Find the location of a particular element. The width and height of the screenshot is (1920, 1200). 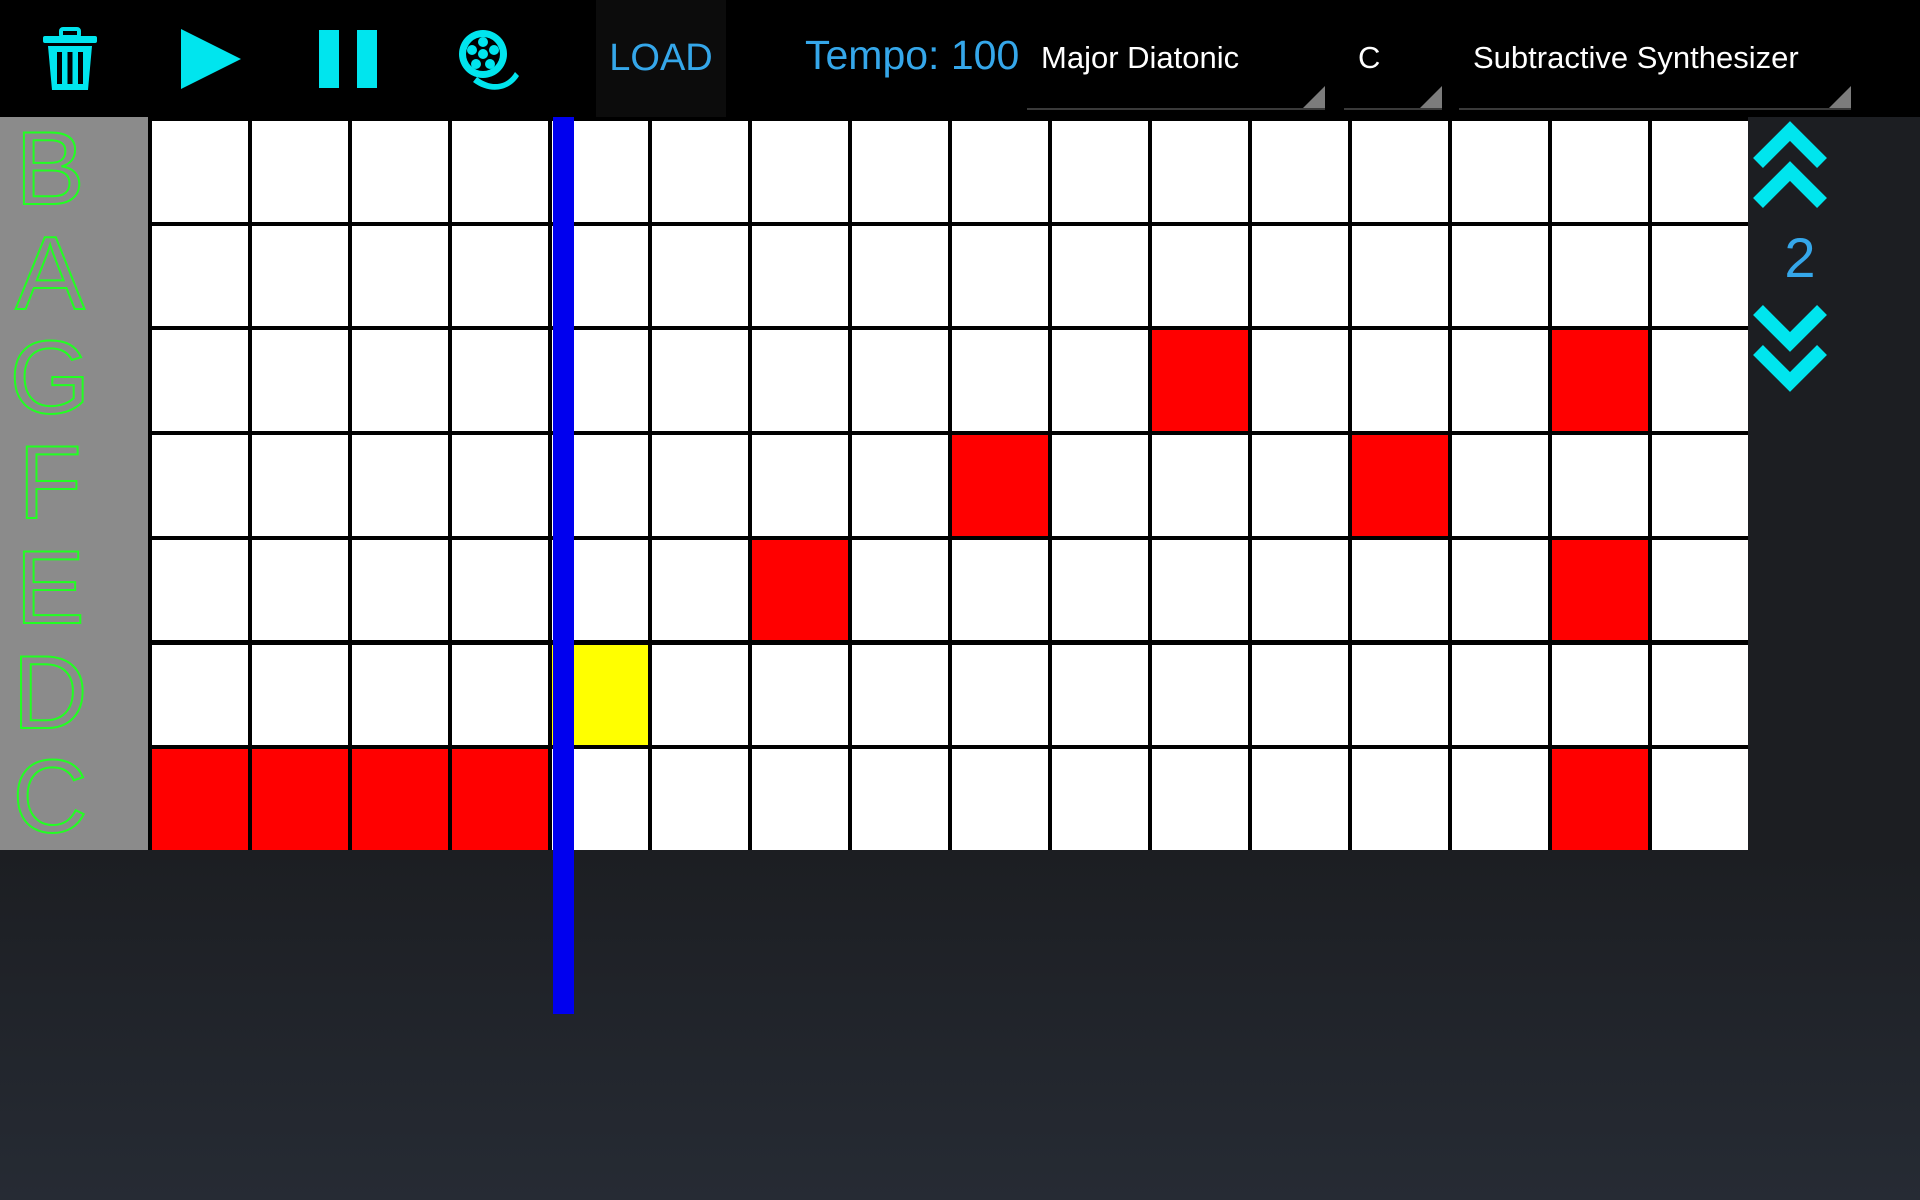

scale-dropdown: Major Diatonic is located at coordinates (1176, 73).